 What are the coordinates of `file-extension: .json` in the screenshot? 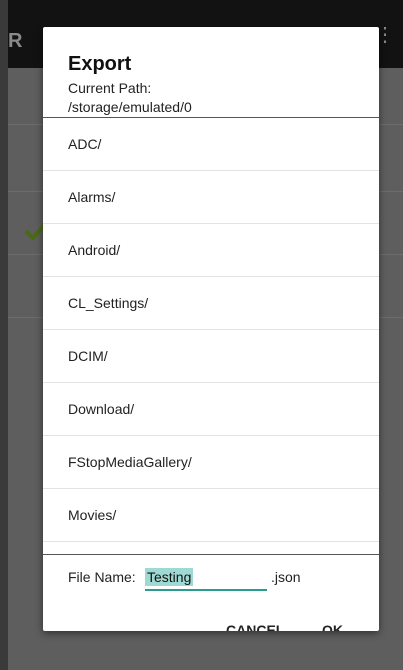 It's located at (286, 577).